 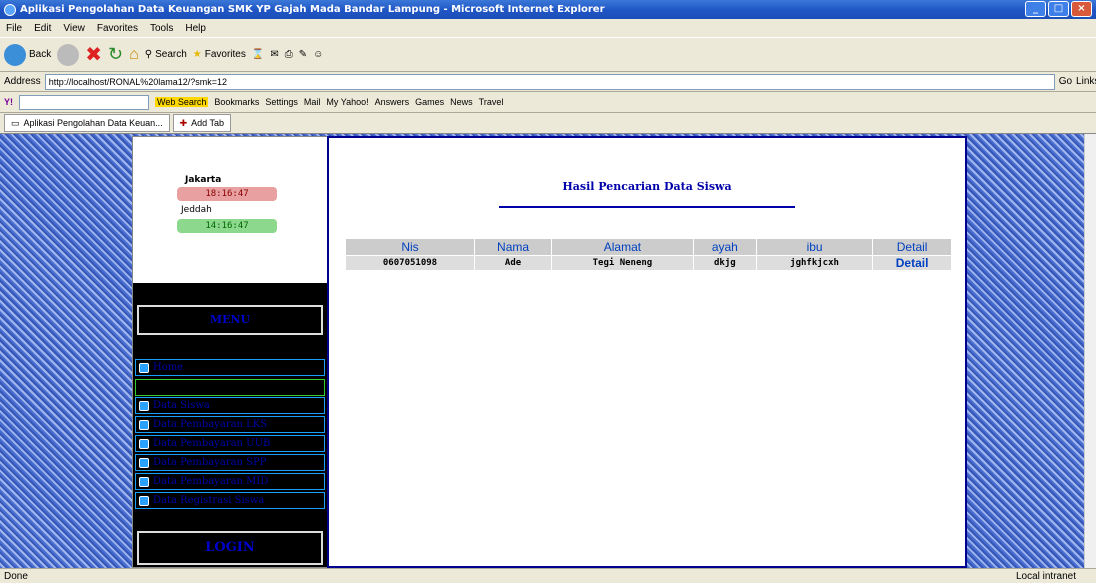 I want to click on games-button: Games, so click(x=429, y=102).